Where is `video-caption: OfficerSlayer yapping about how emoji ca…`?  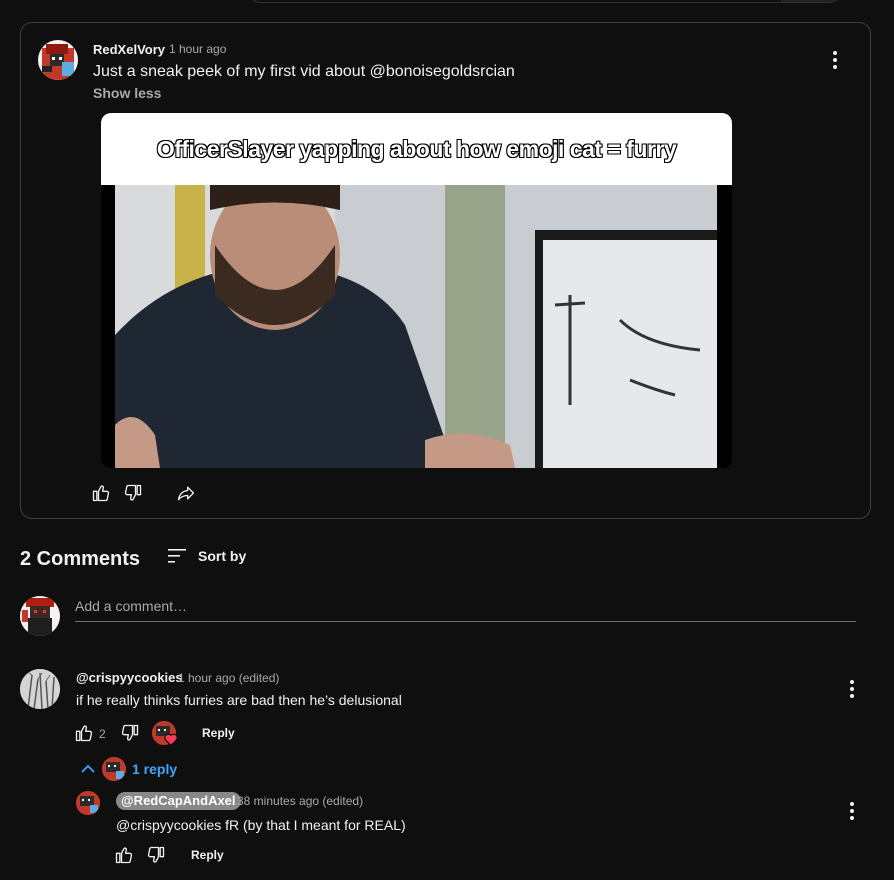
video-caption: OfficerSlayer yapping about how emoji ca… is located at coordinates (417, 149).